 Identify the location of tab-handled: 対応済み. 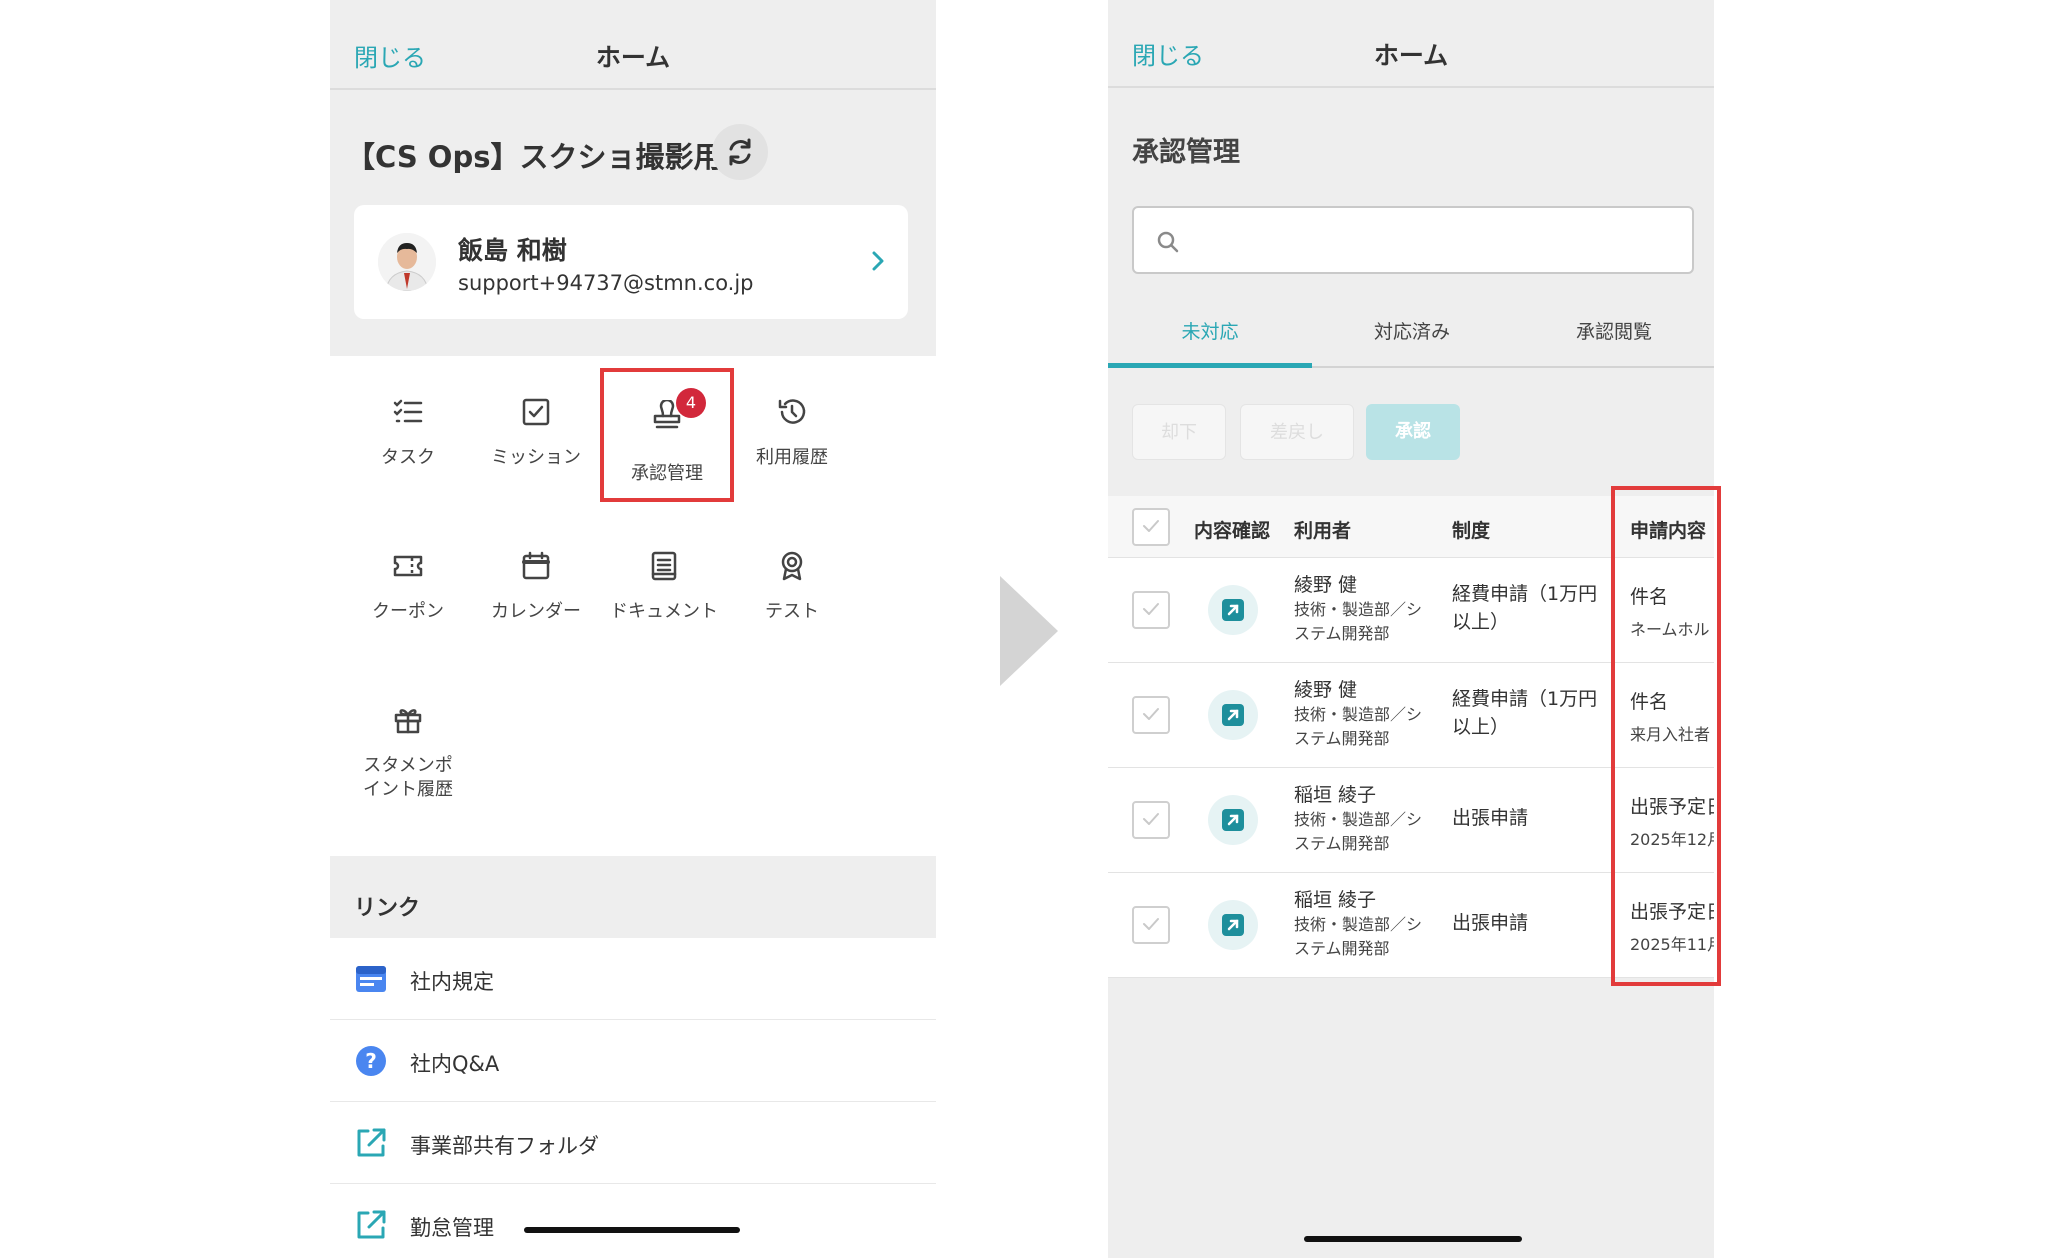
(1412, 338).